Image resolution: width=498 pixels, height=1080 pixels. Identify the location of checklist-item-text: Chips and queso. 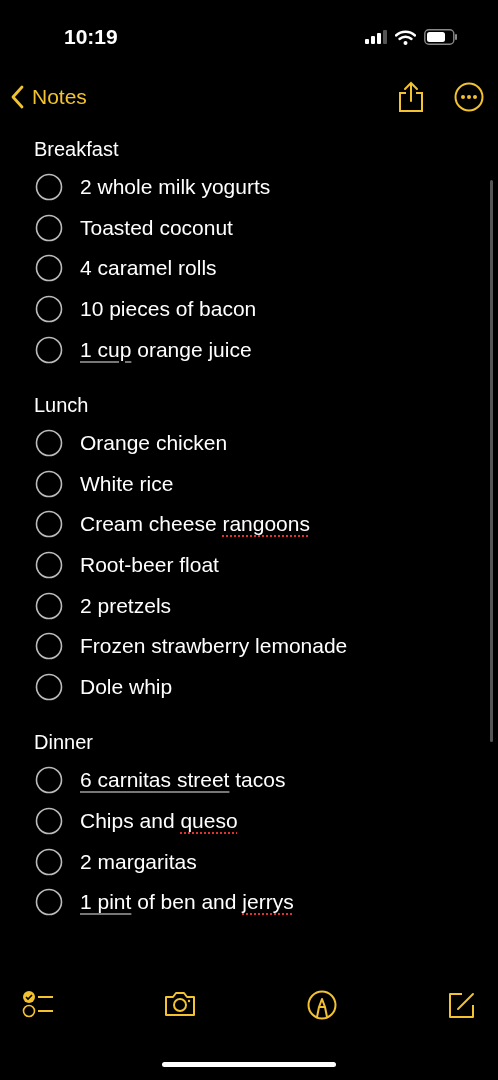
(159, 821).